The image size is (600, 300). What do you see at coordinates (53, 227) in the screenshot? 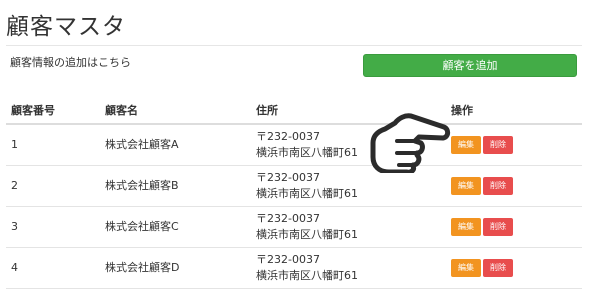
I see `cell-customer-id: 3` at bounding box center [53, 227].